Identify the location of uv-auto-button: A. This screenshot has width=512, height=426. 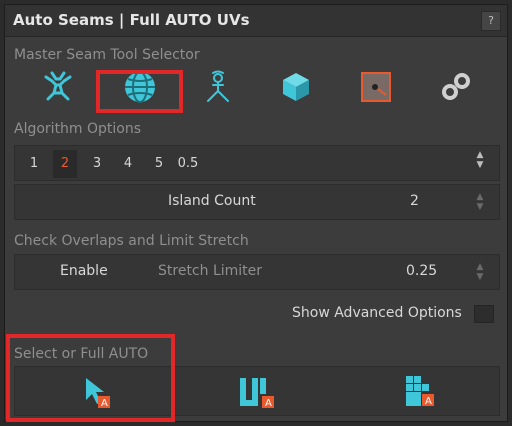
(256, 392).